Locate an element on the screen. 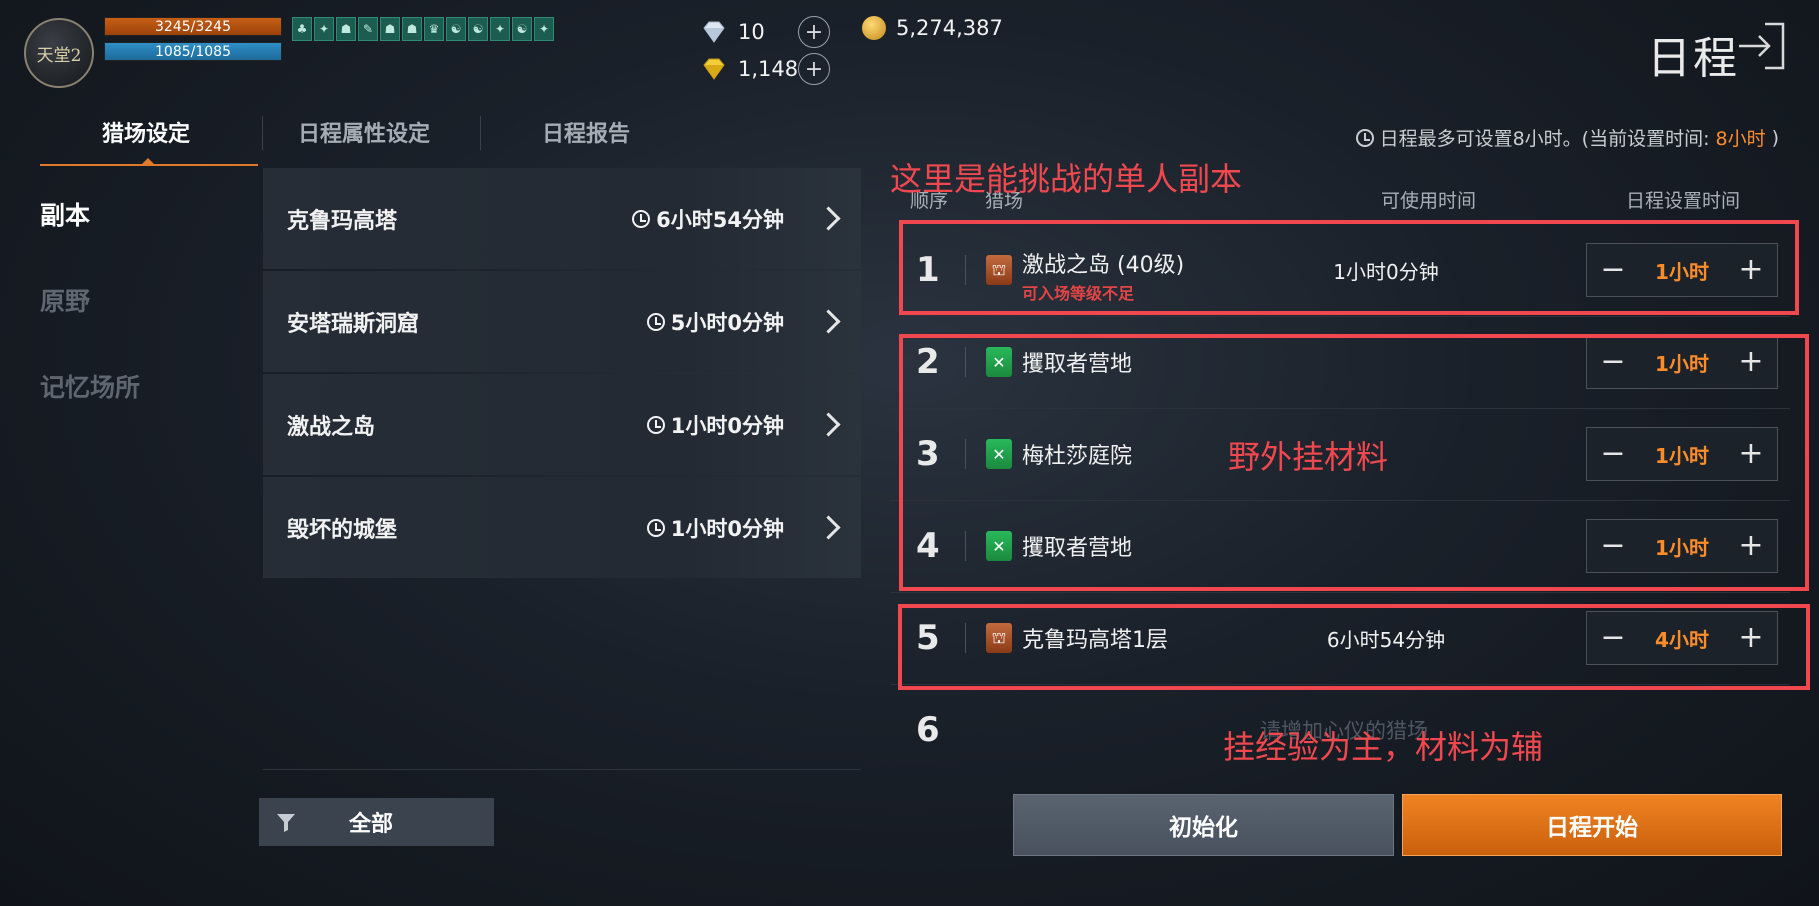  dungeon-time-value: 5小时0分钟 is located at coordinates (727, 322).